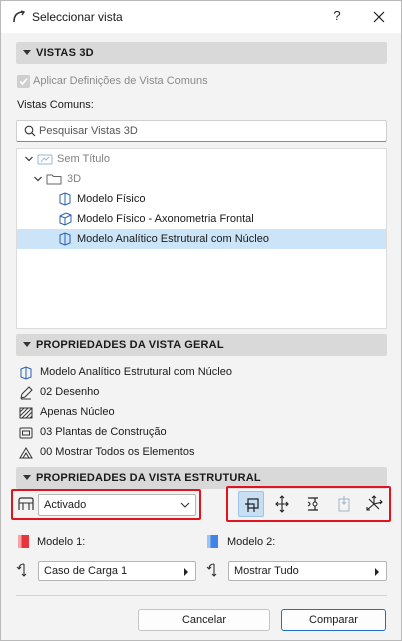 This screenshot has width=402, height=641. I want to click on axes-button, so click(374, 504).